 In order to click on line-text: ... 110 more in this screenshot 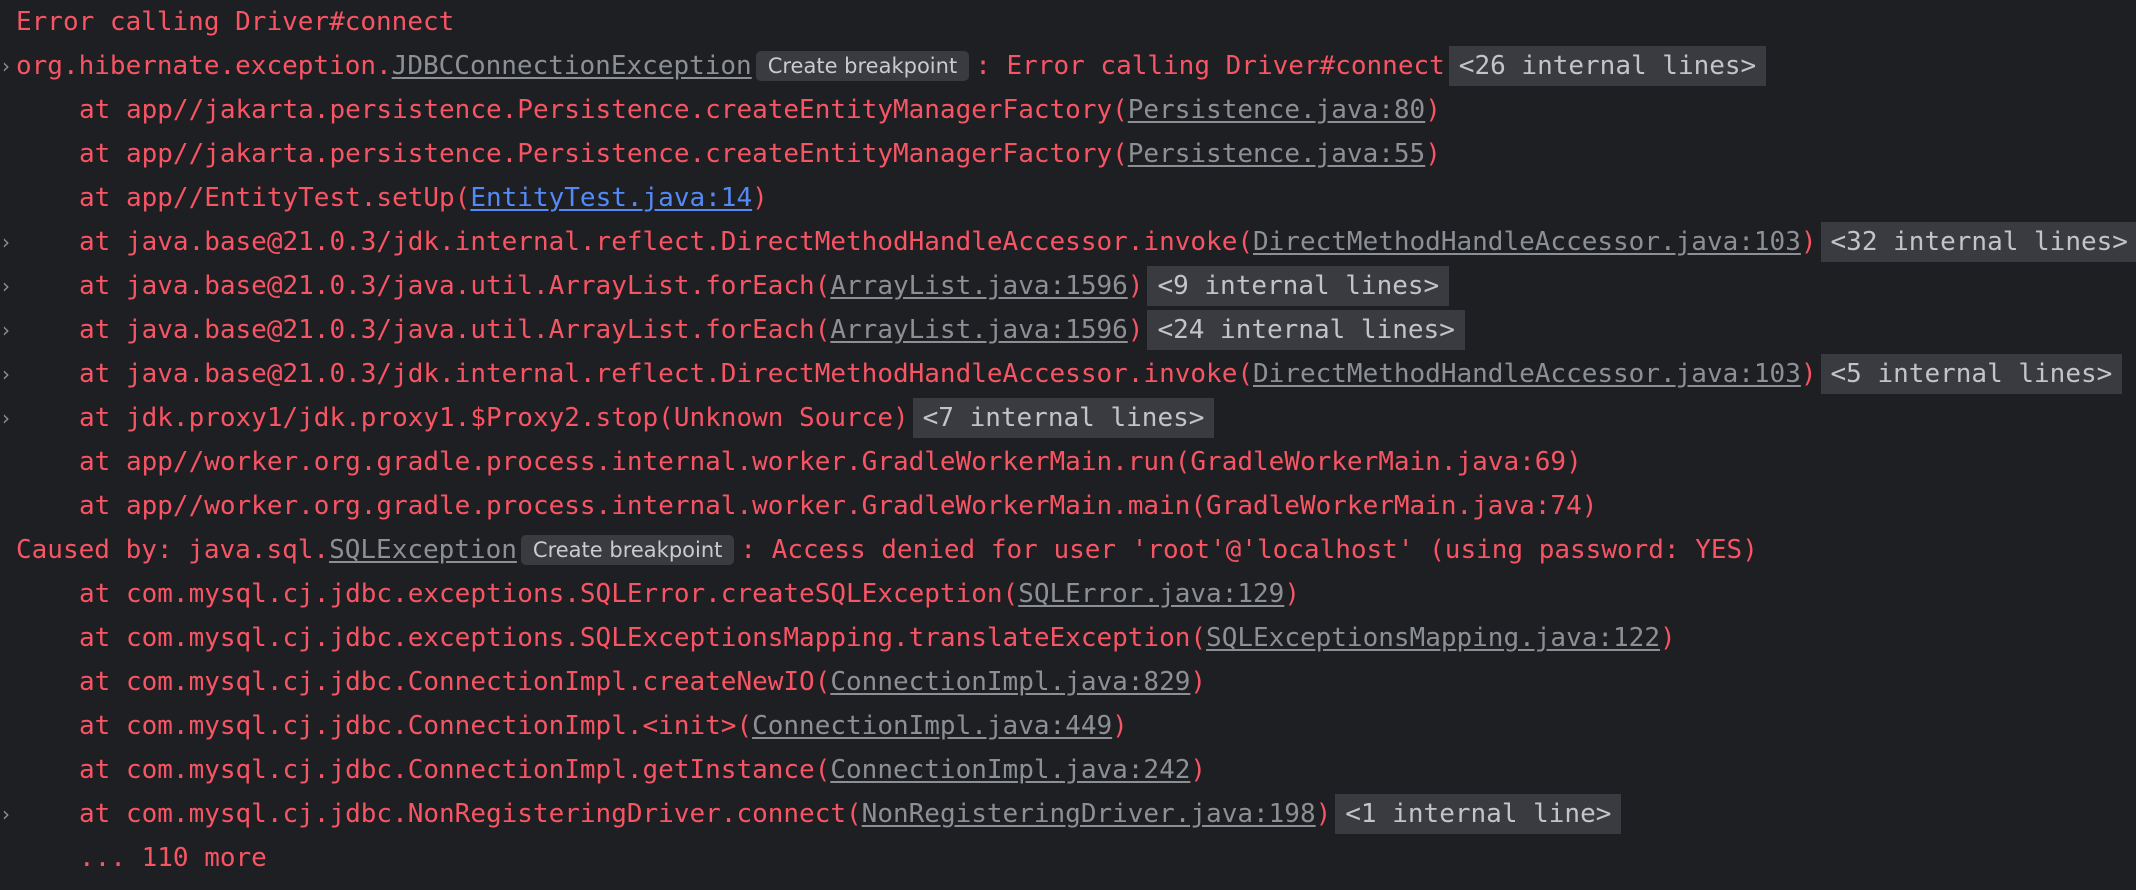, I will do `click(173, 858)`.